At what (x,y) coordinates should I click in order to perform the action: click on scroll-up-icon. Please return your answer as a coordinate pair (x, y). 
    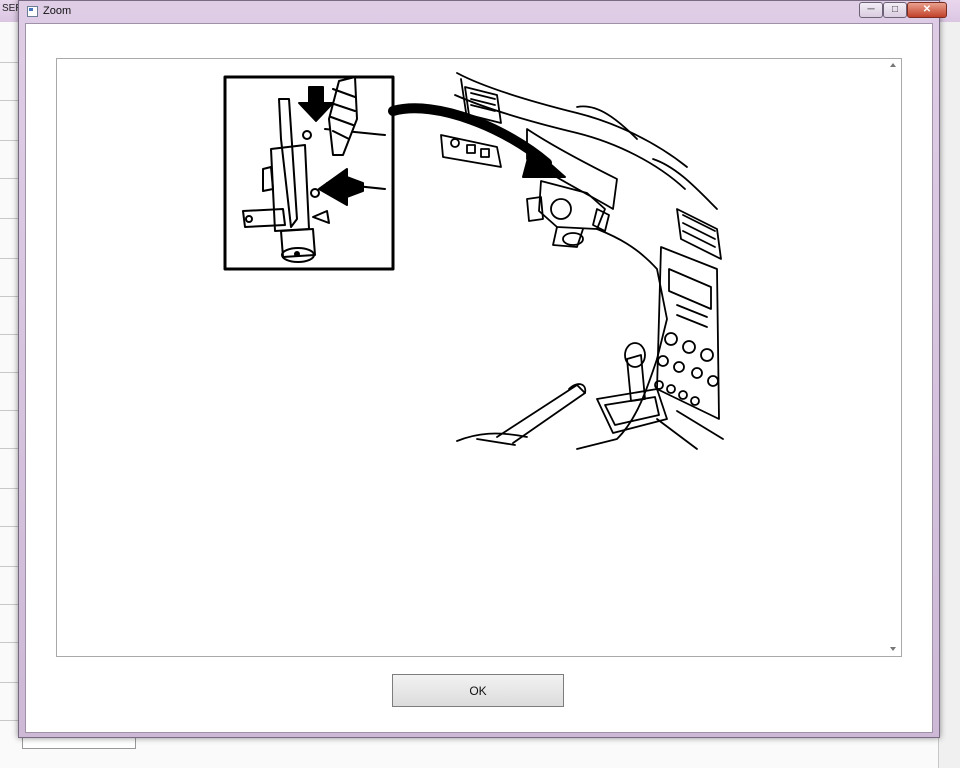
    Looking at the image, I should click on (893, 65).